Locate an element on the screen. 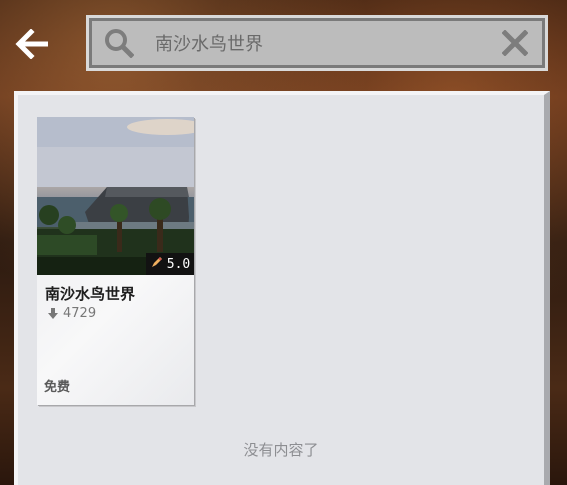  close-icon is located at coordinates (515, 43).